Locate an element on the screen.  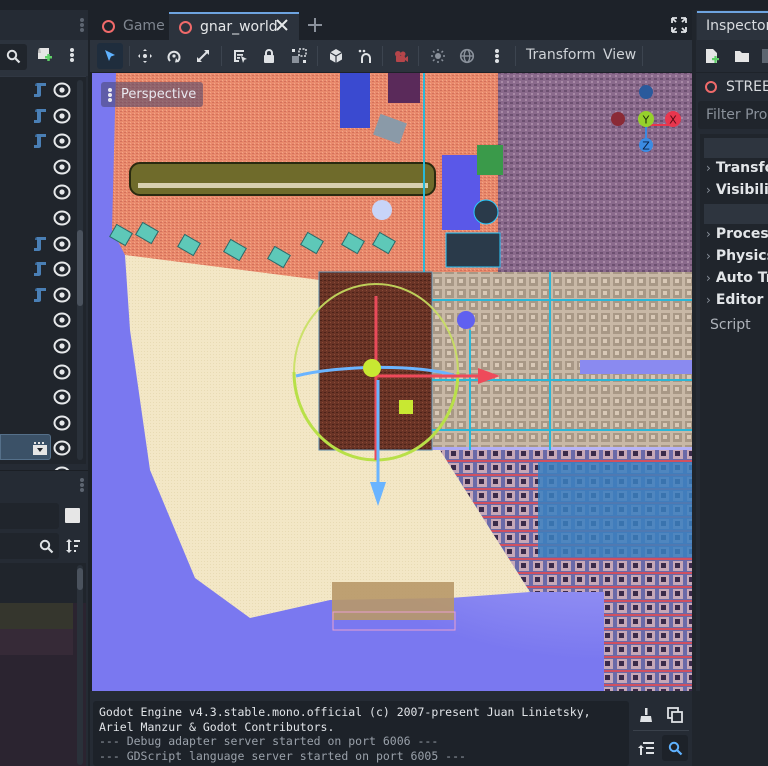
toggle-split-mode-icon is located at coordinates (72, 515).